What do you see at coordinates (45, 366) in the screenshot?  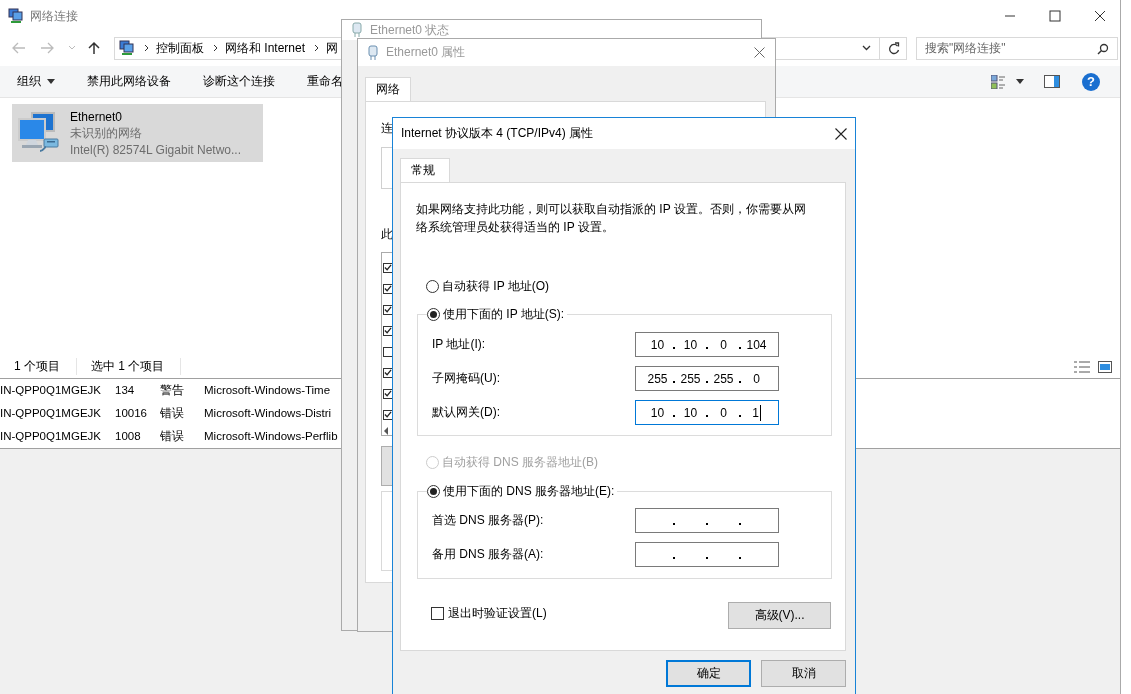 I see `status-text: 1 个项目` at bounding box center [45, 366].